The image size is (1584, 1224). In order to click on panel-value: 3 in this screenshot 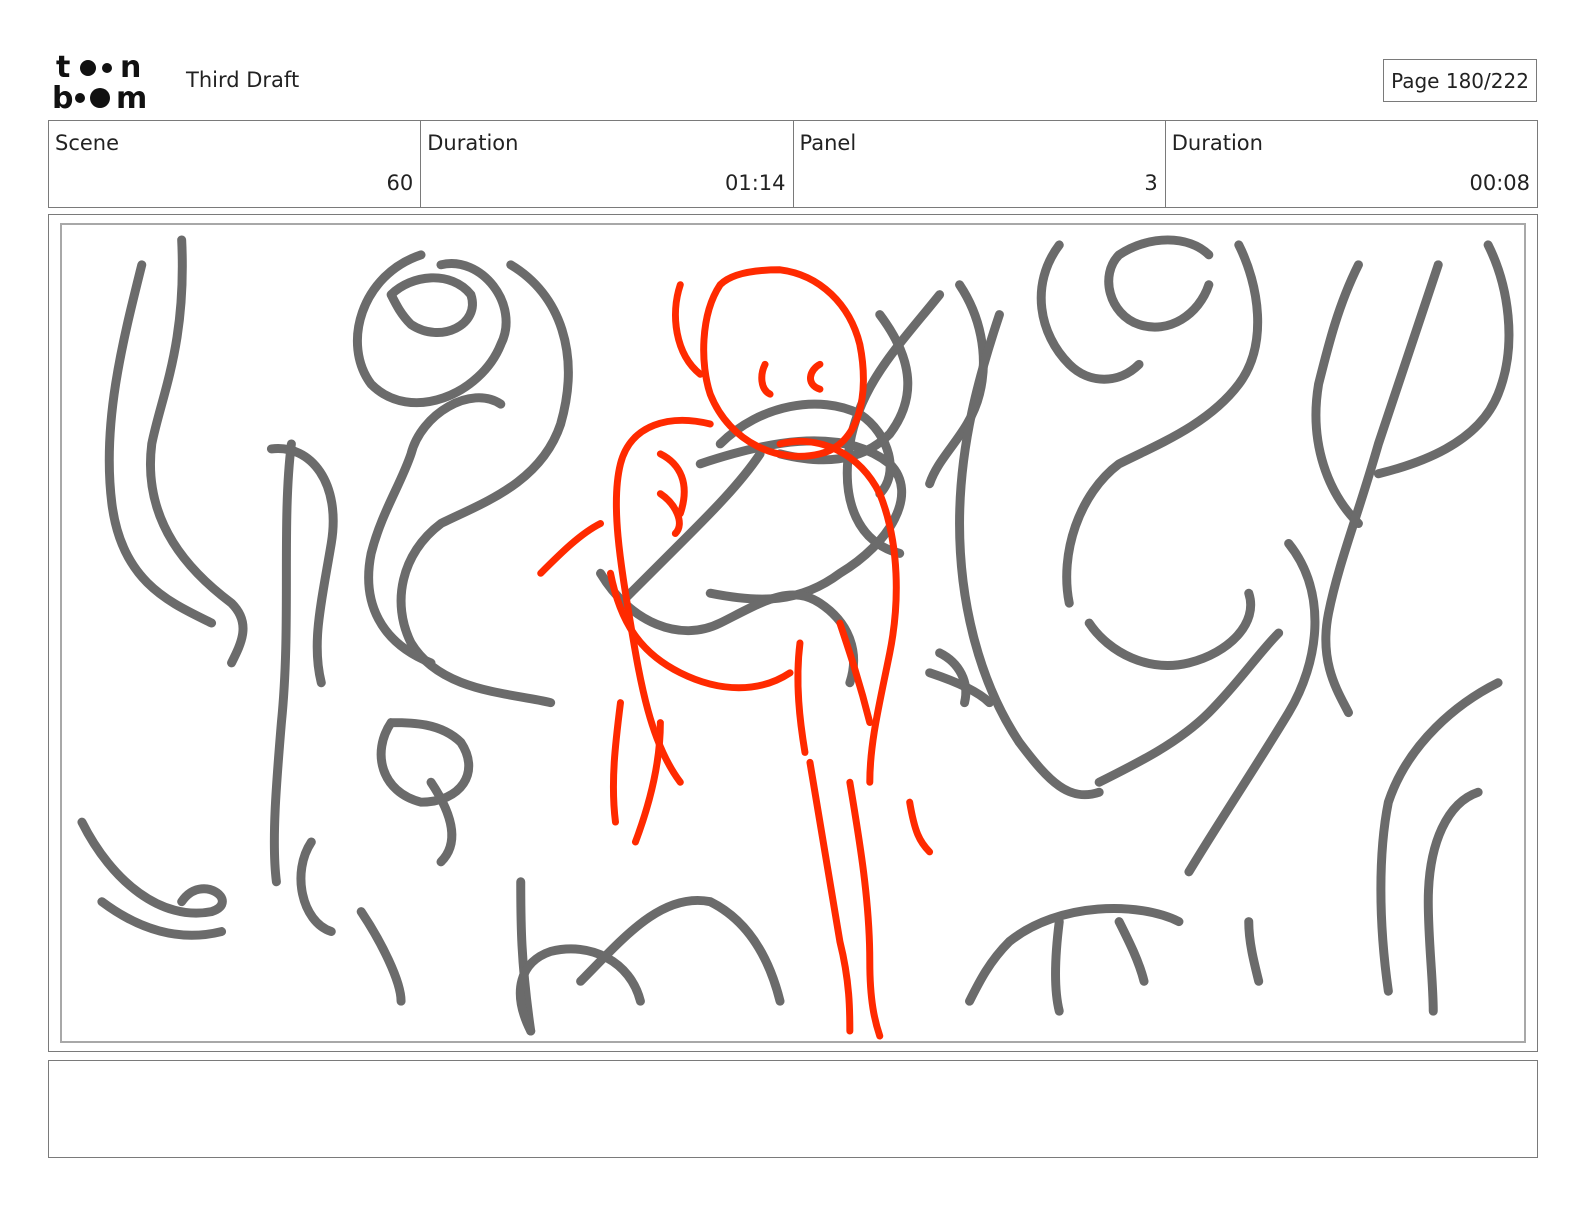, I will do `click(1151, 183)`.